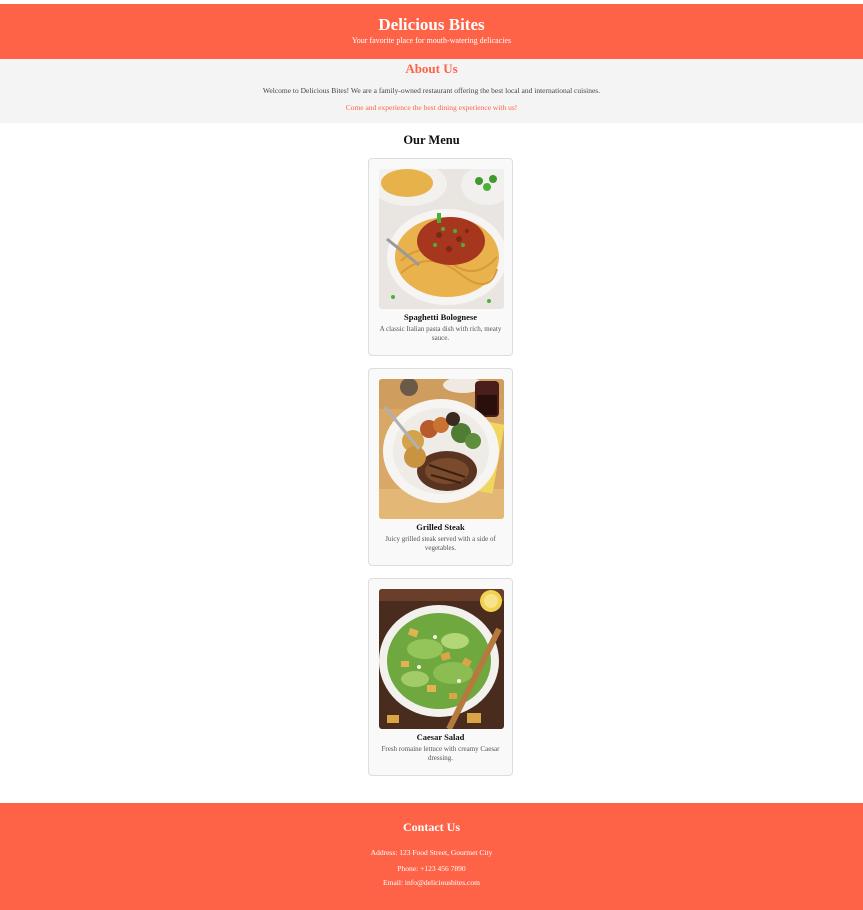 This screenshot has width=863, height=910. Describe the element at coordinates (440, 737) in the screenshot. I see `menu-item-name: Caesar Salad` at that location.